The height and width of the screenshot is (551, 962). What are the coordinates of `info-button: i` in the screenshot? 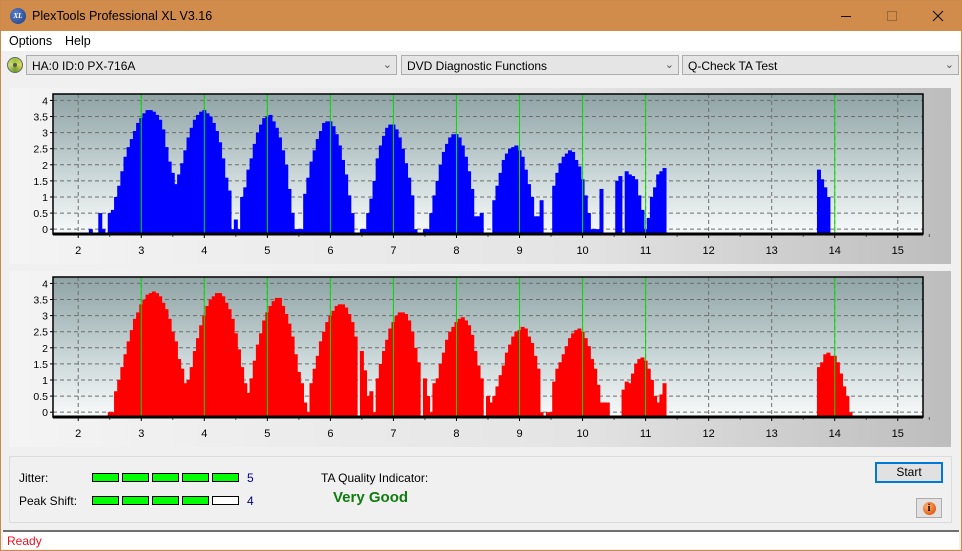 It's located at (929, 508).